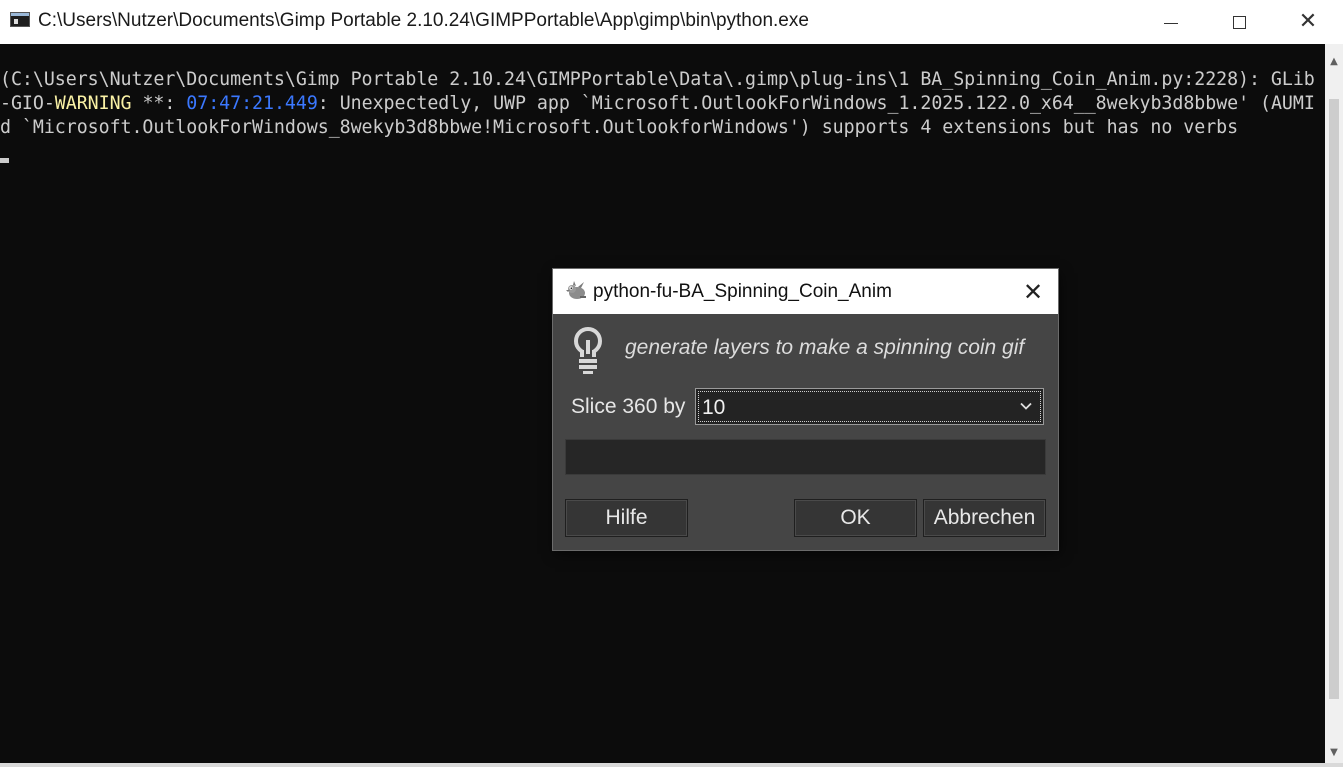  I want to click on vertical-scrollbar: ▲ ▼, so click(1334, 403).